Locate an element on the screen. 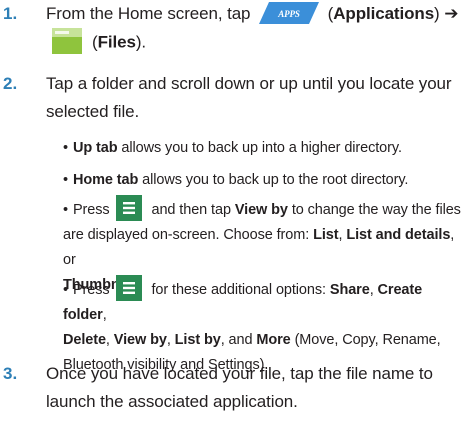 Image resolution: width=468 pixels, height=421 pixels. arrow-icon: ➔ is located at coordinates (451, 13).